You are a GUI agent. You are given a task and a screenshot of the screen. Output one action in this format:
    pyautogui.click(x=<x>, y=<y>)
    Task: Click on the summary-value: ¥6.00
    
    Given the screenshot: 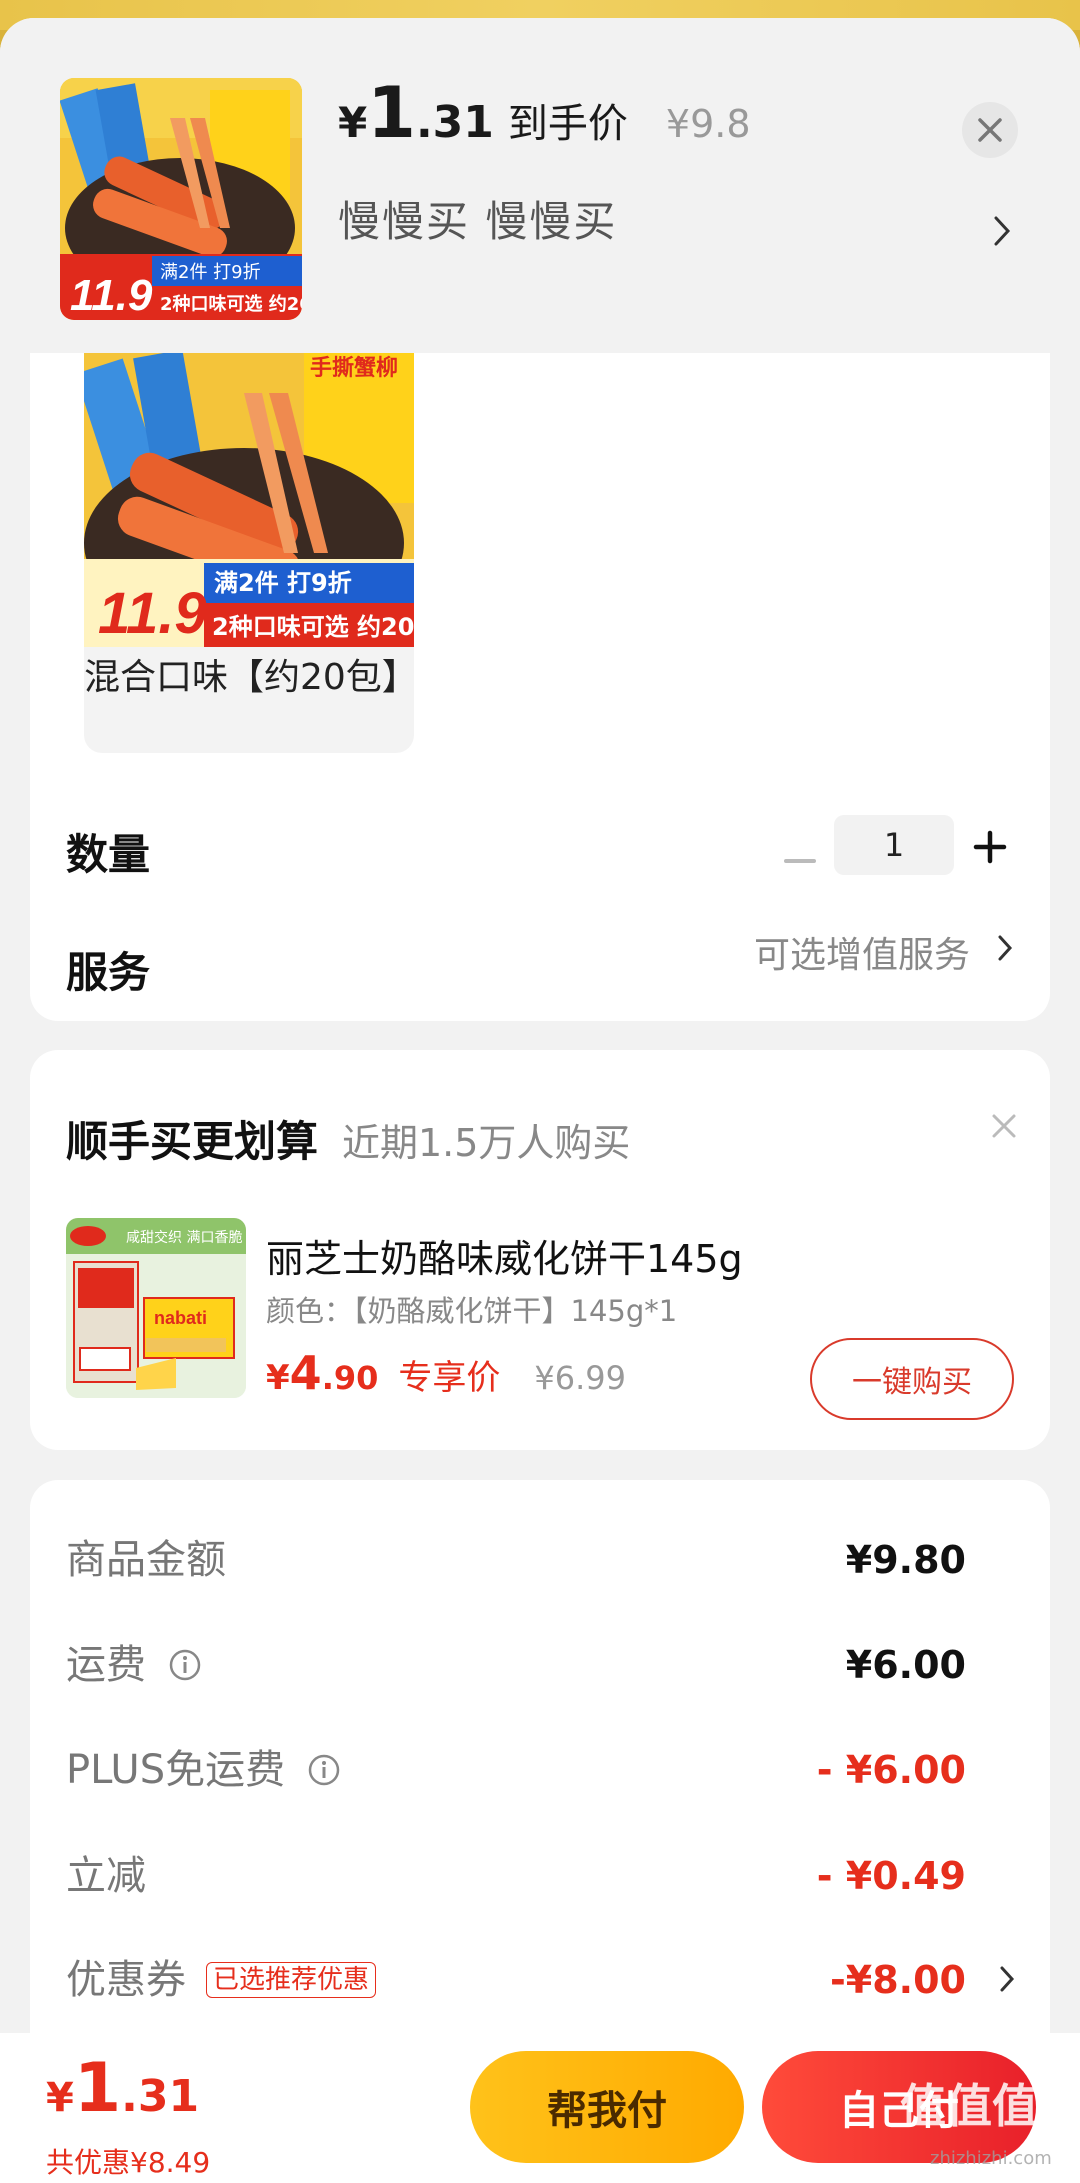 What is the action you would take?
    pyautogui.click(x=905, y=1665)
    